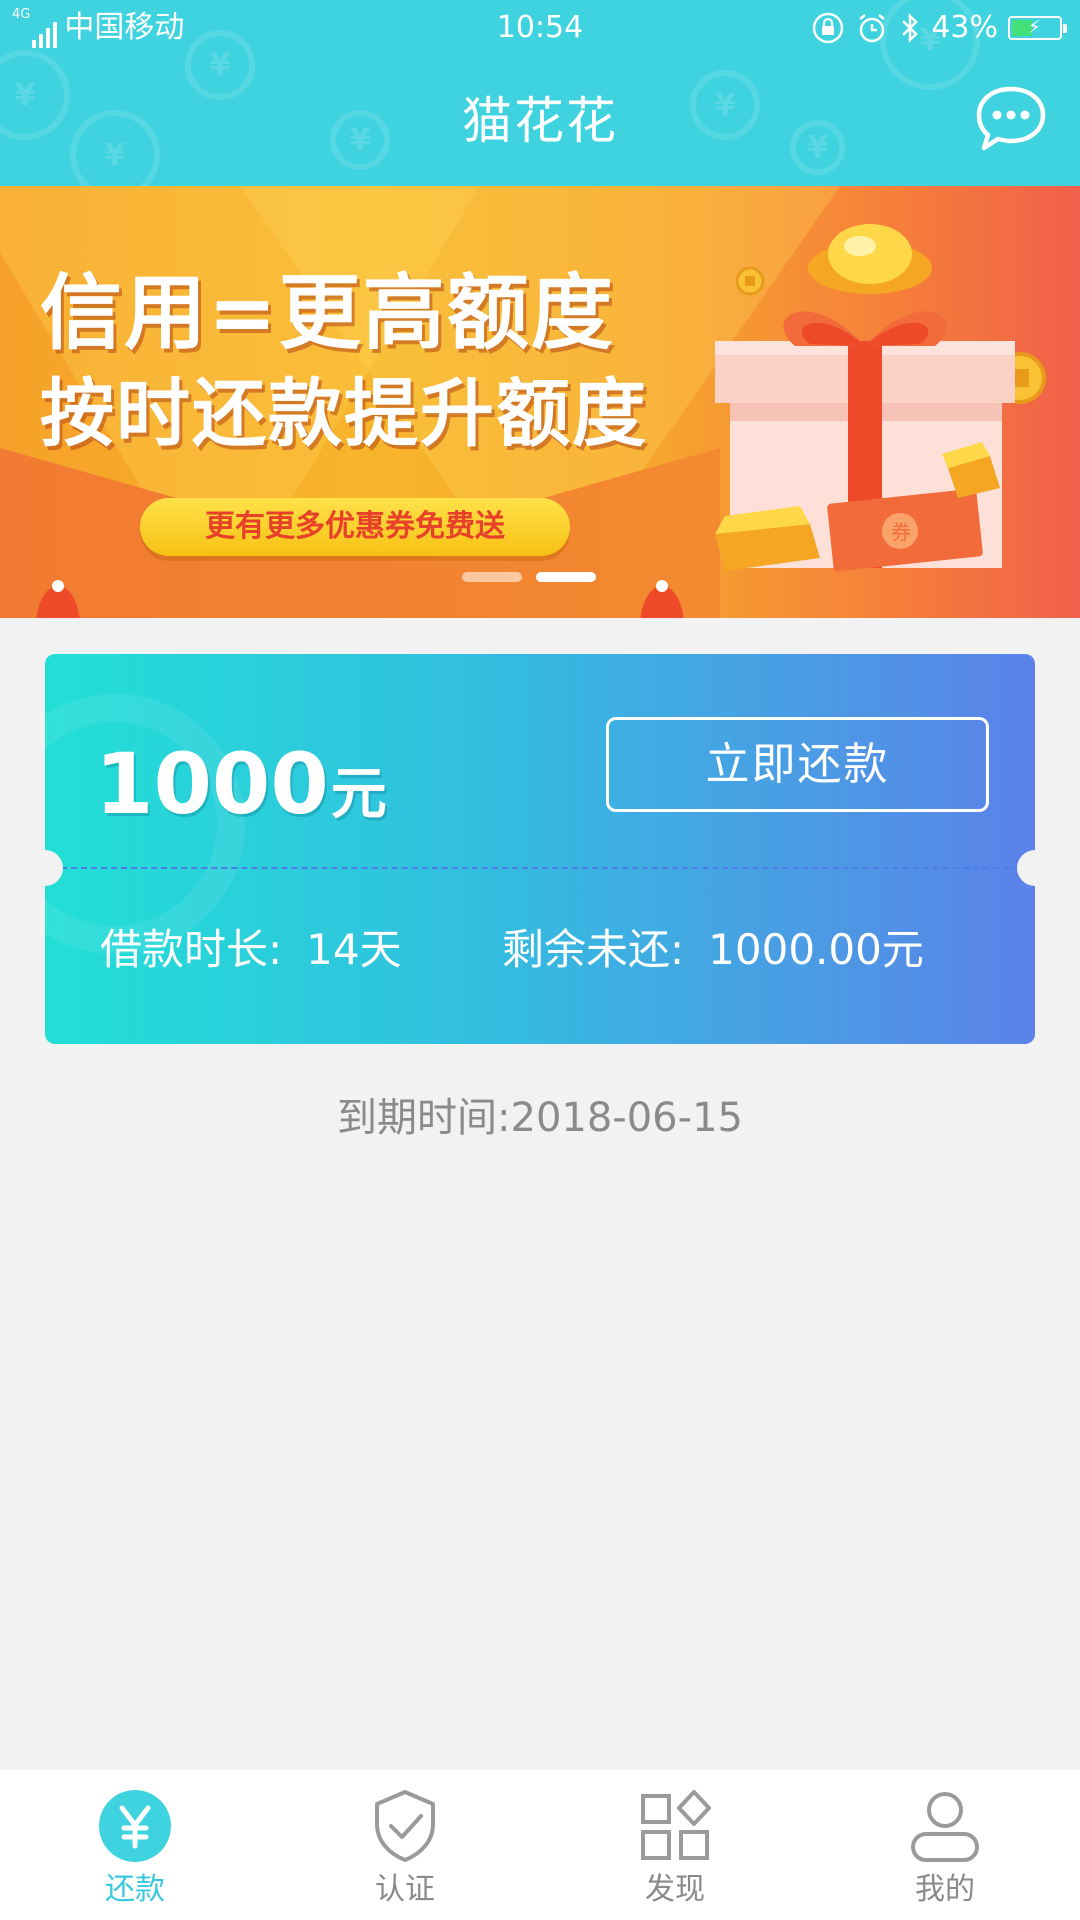 The height and width of the screenshot is (1920, 1080). I want to click on battery-percent: 43%, so click(964, 27).